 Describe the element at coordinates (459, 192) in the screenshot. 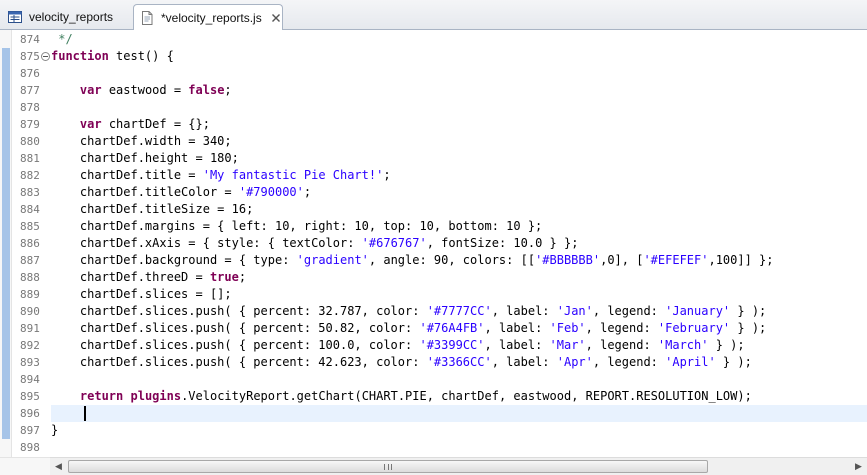

I see `code-line: chartDef.titleColor = '#790000';` at that location.